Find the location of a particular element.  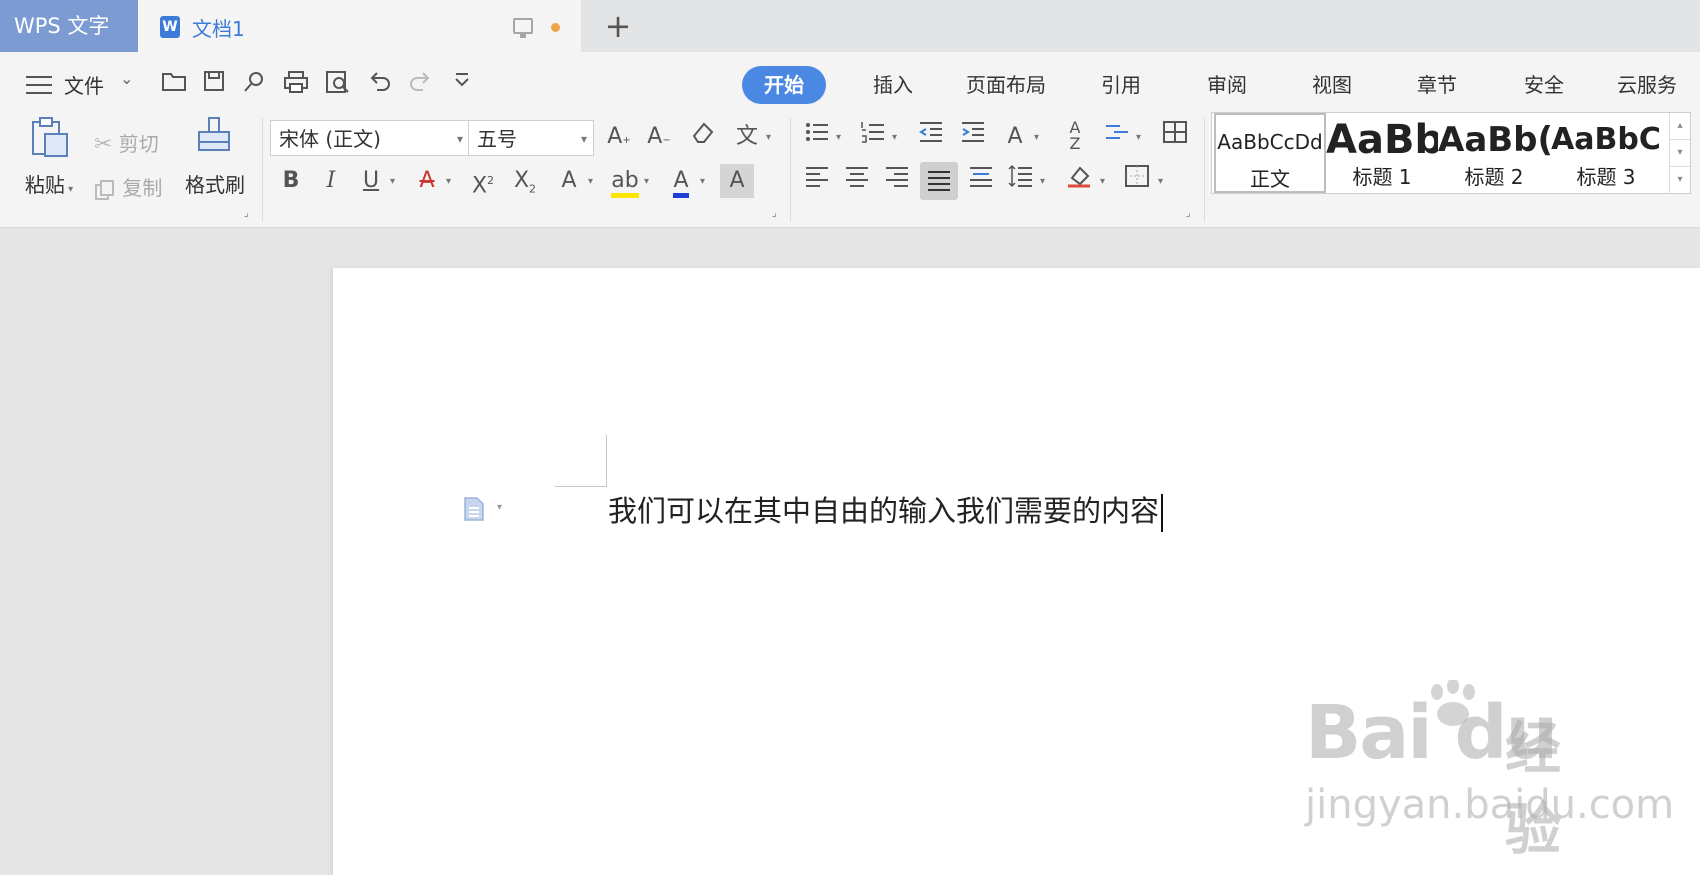

highlight-icon: ab is located at coordinates (625, 181).